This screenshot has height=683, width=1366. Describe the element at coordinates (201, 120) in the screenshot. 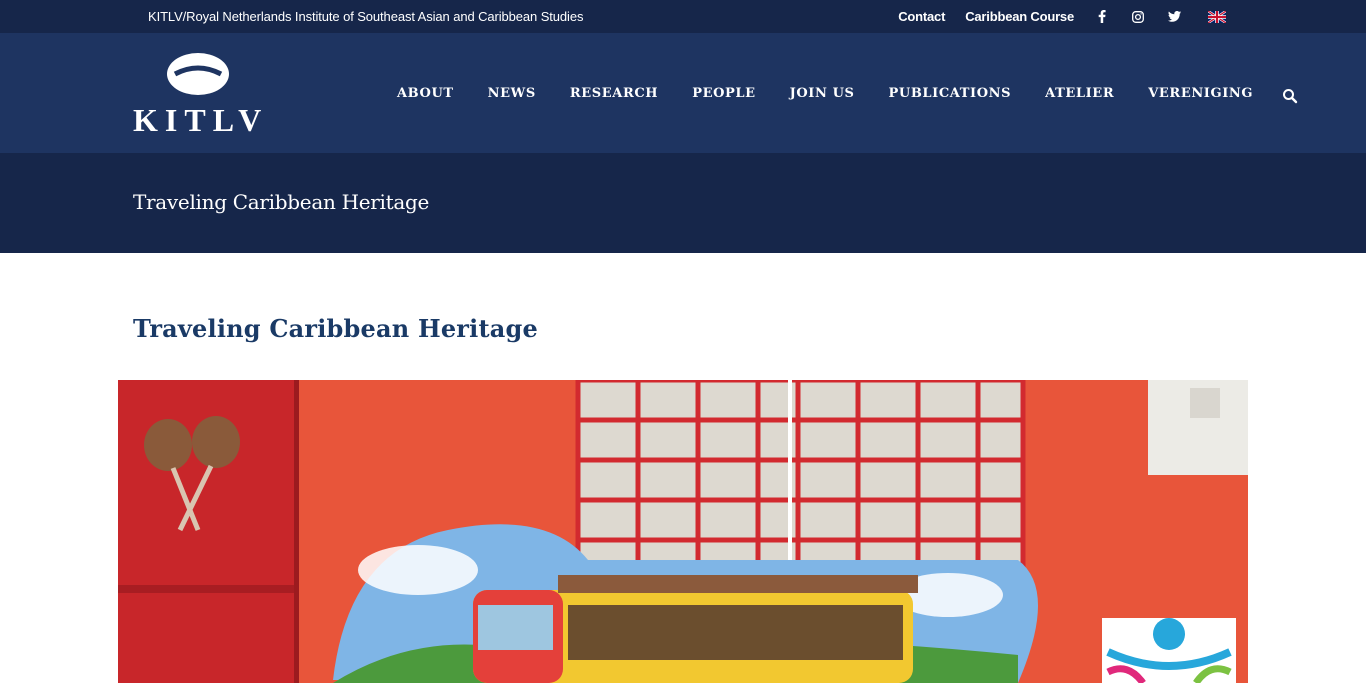

I see `logo-wordmark: KITLV` at that location.